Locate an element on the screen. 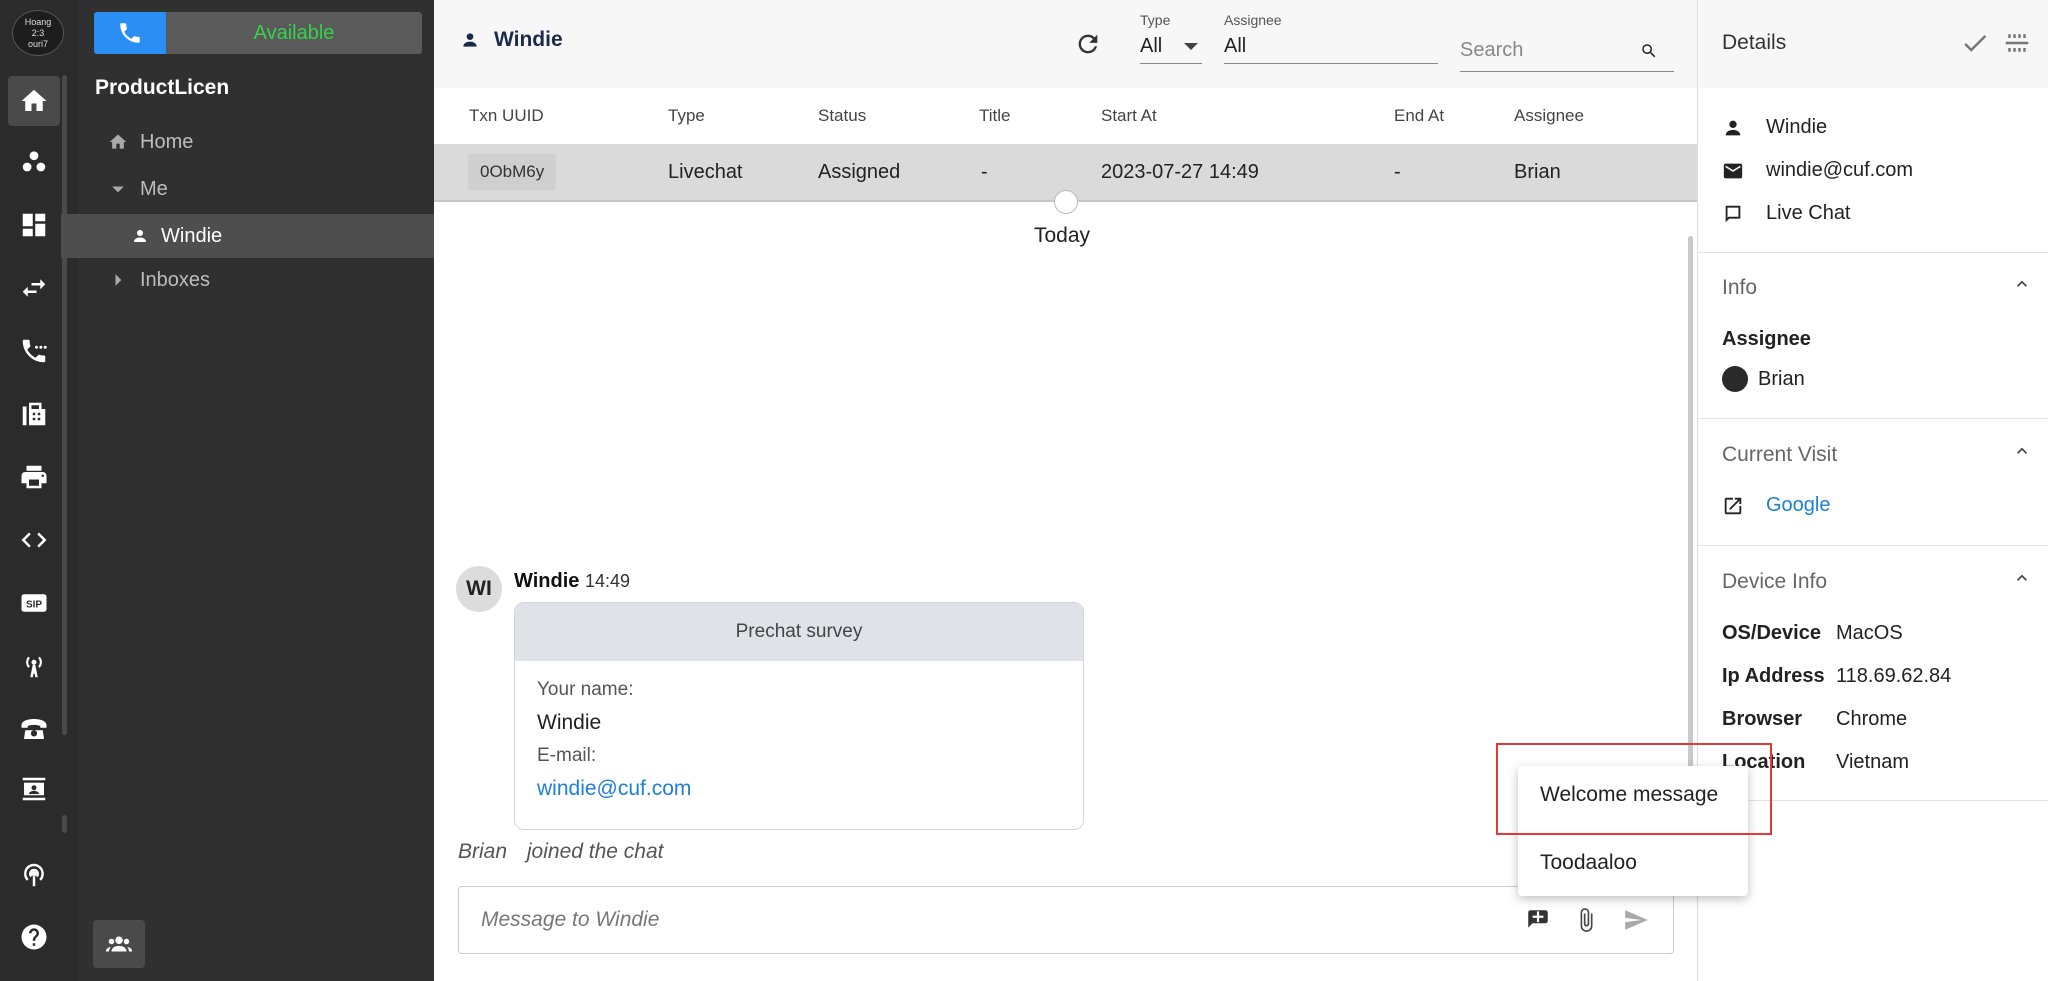 The image size is (2048, 981). team-button is located at coordinates (119, 944).